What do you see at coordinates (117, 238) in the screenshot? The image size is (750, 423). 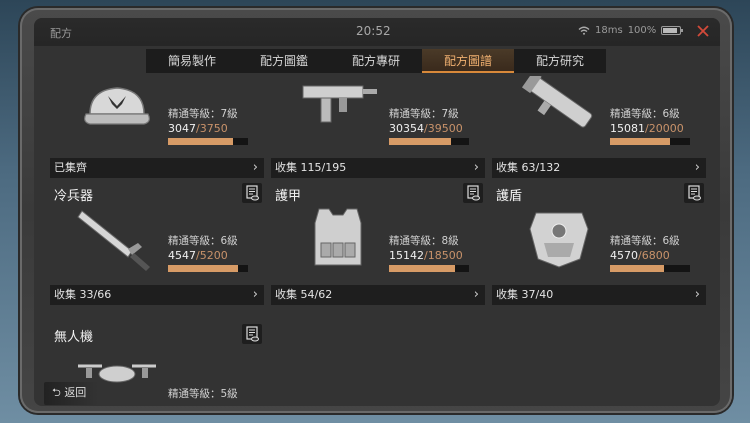 I see `blade-icon` at bounding box center [117, 238].